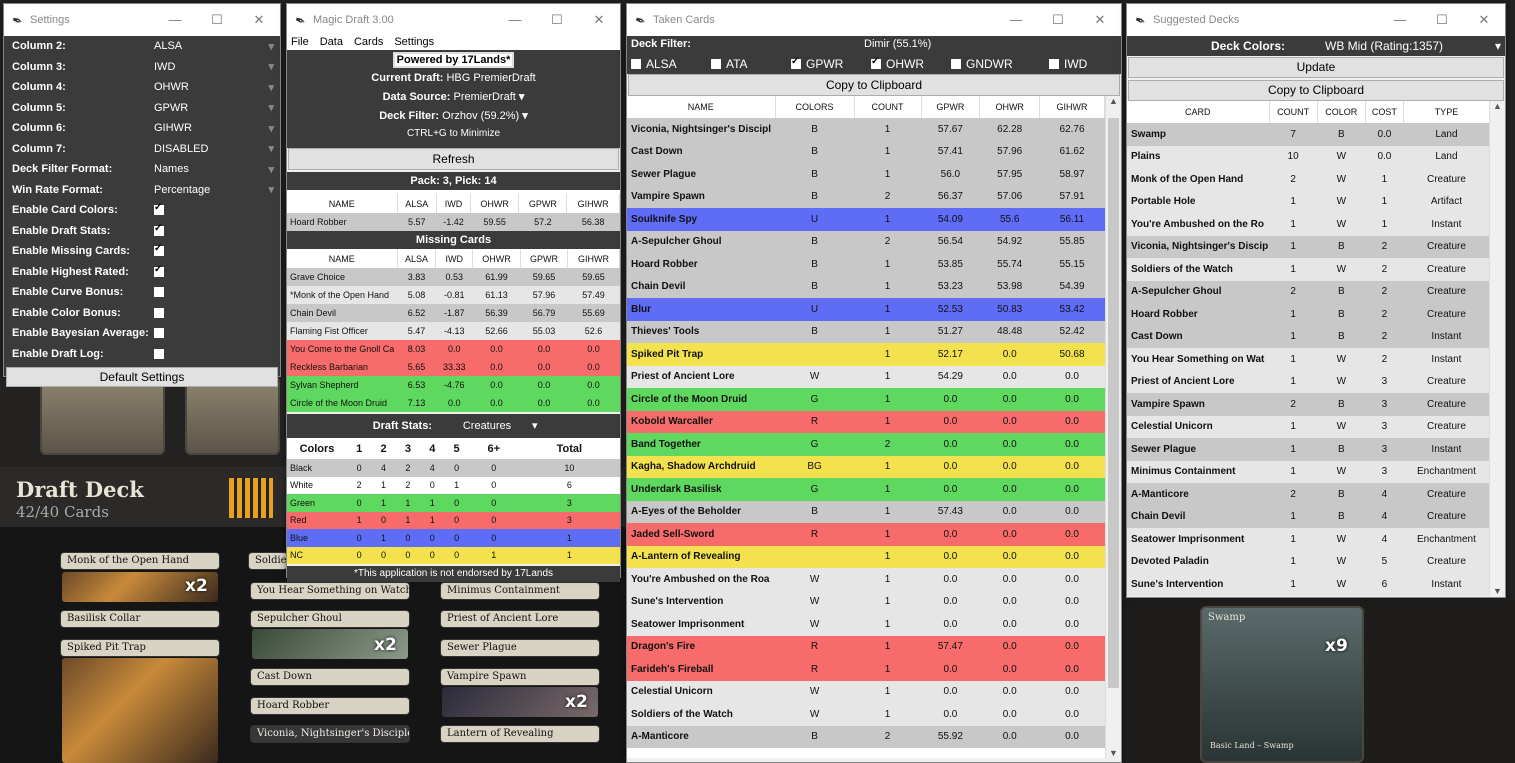 The image size is (1515, 763). What do you see at coordinates (211, 87) in the screenshot?
I see `setting-select: OHWR` at bounding box center [211, 87].